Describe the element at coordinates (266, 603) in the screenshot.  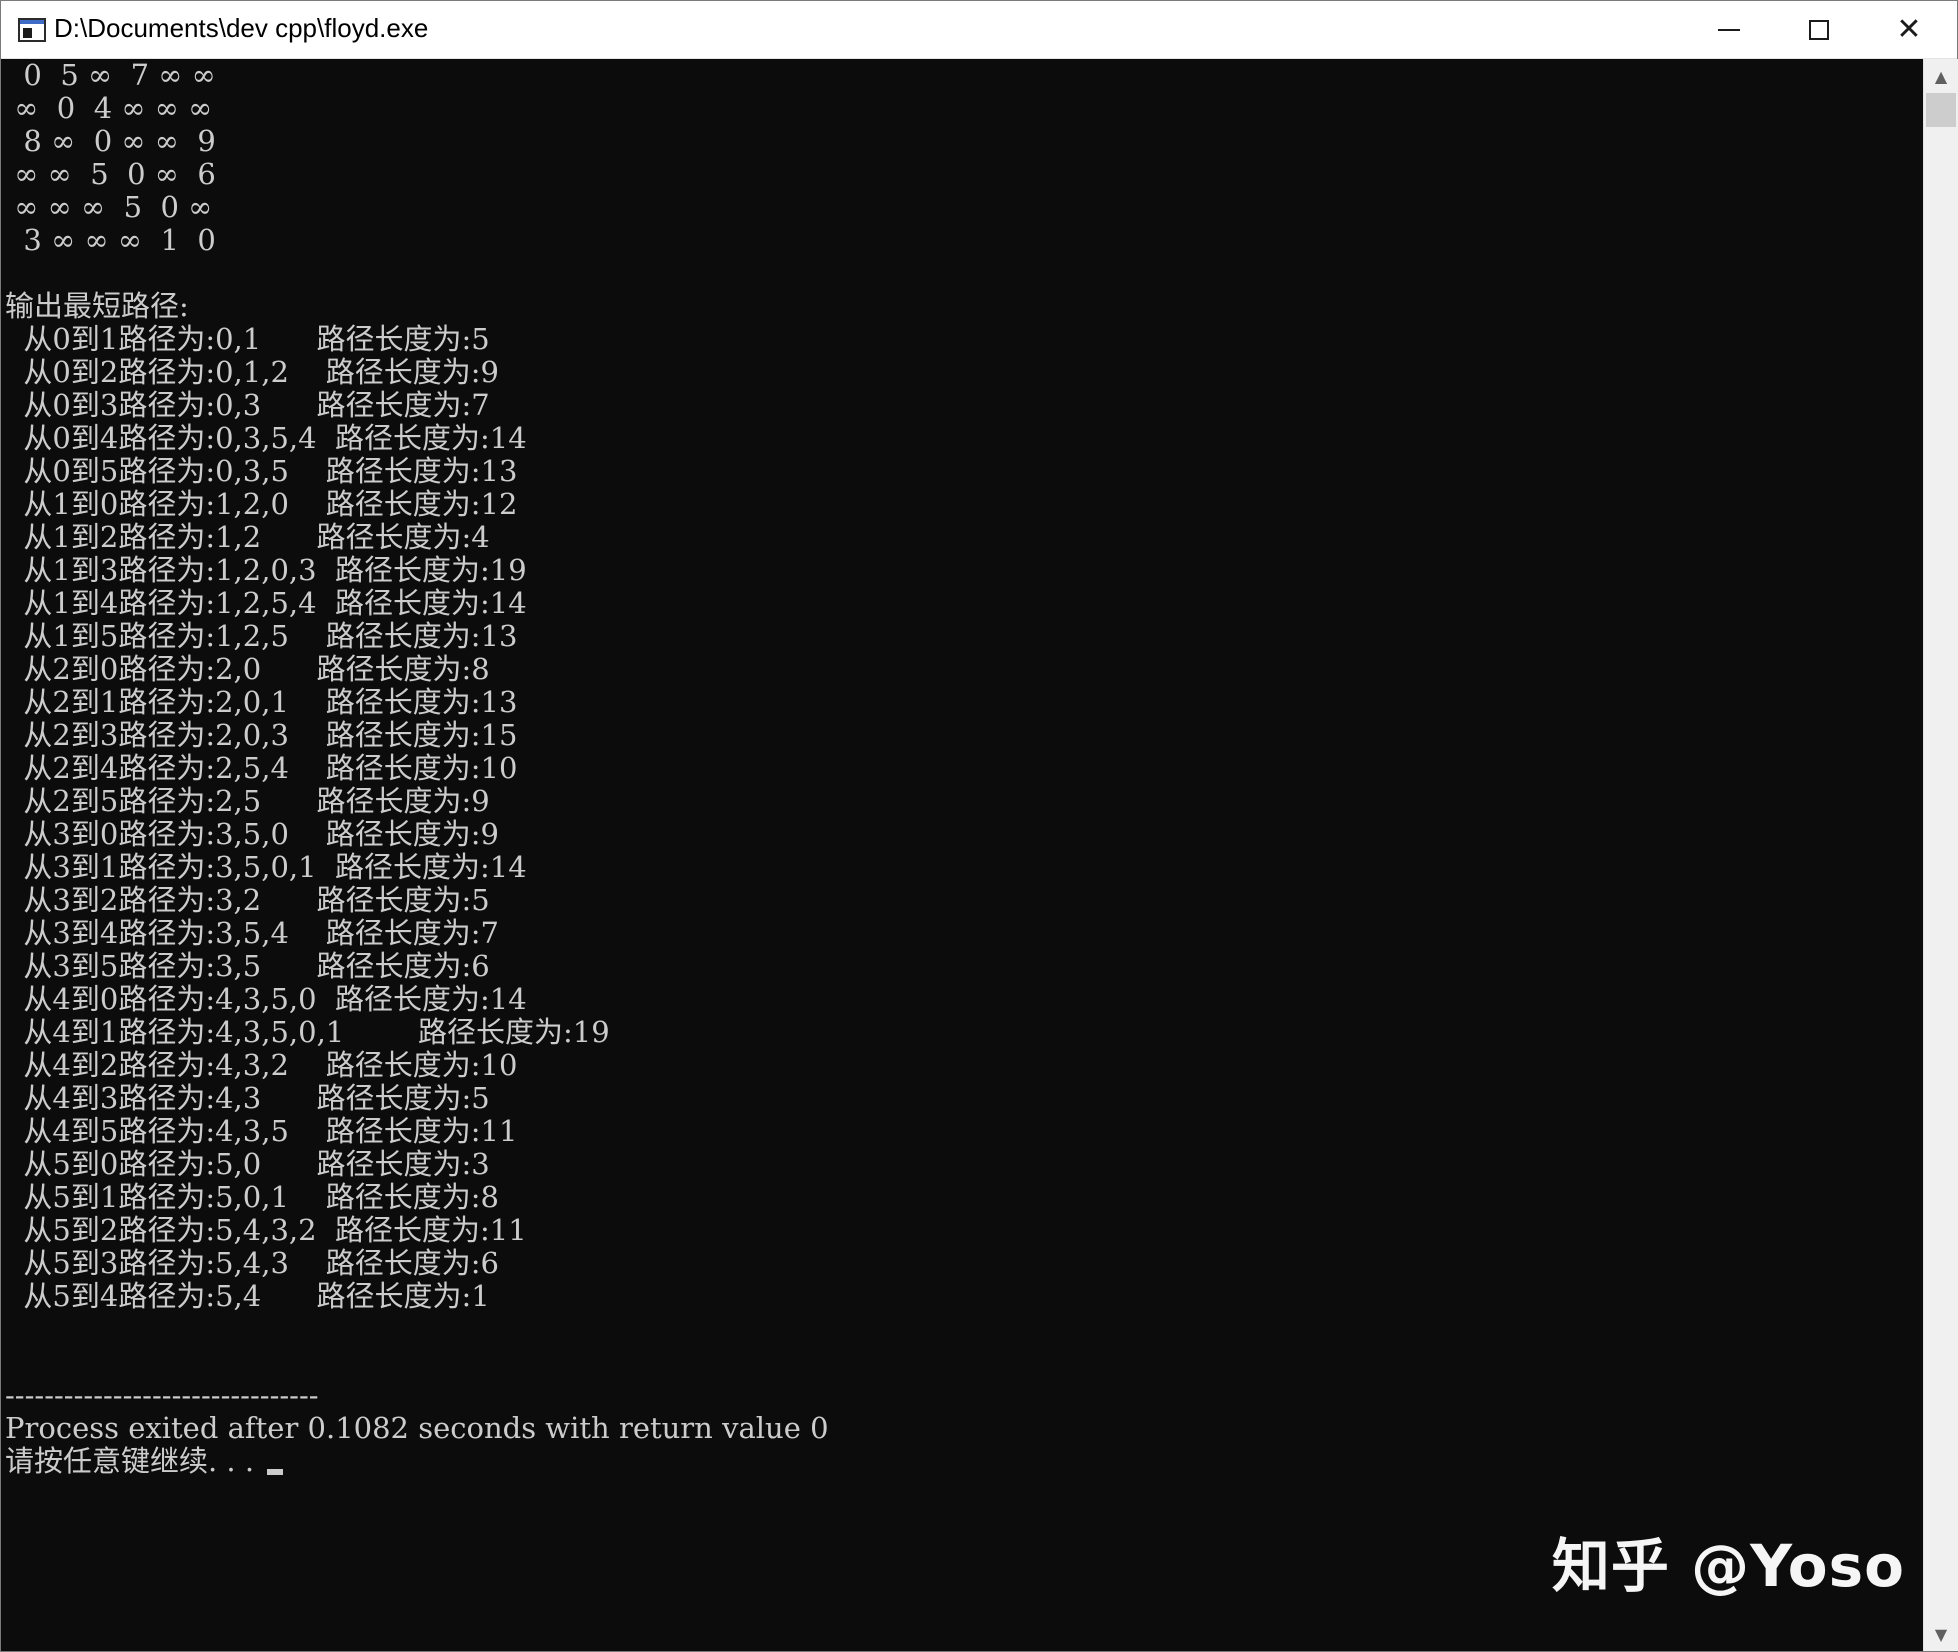
I see `console-line: 从1到4路径为:1,2,5,4 路径长度为:14` at that location.